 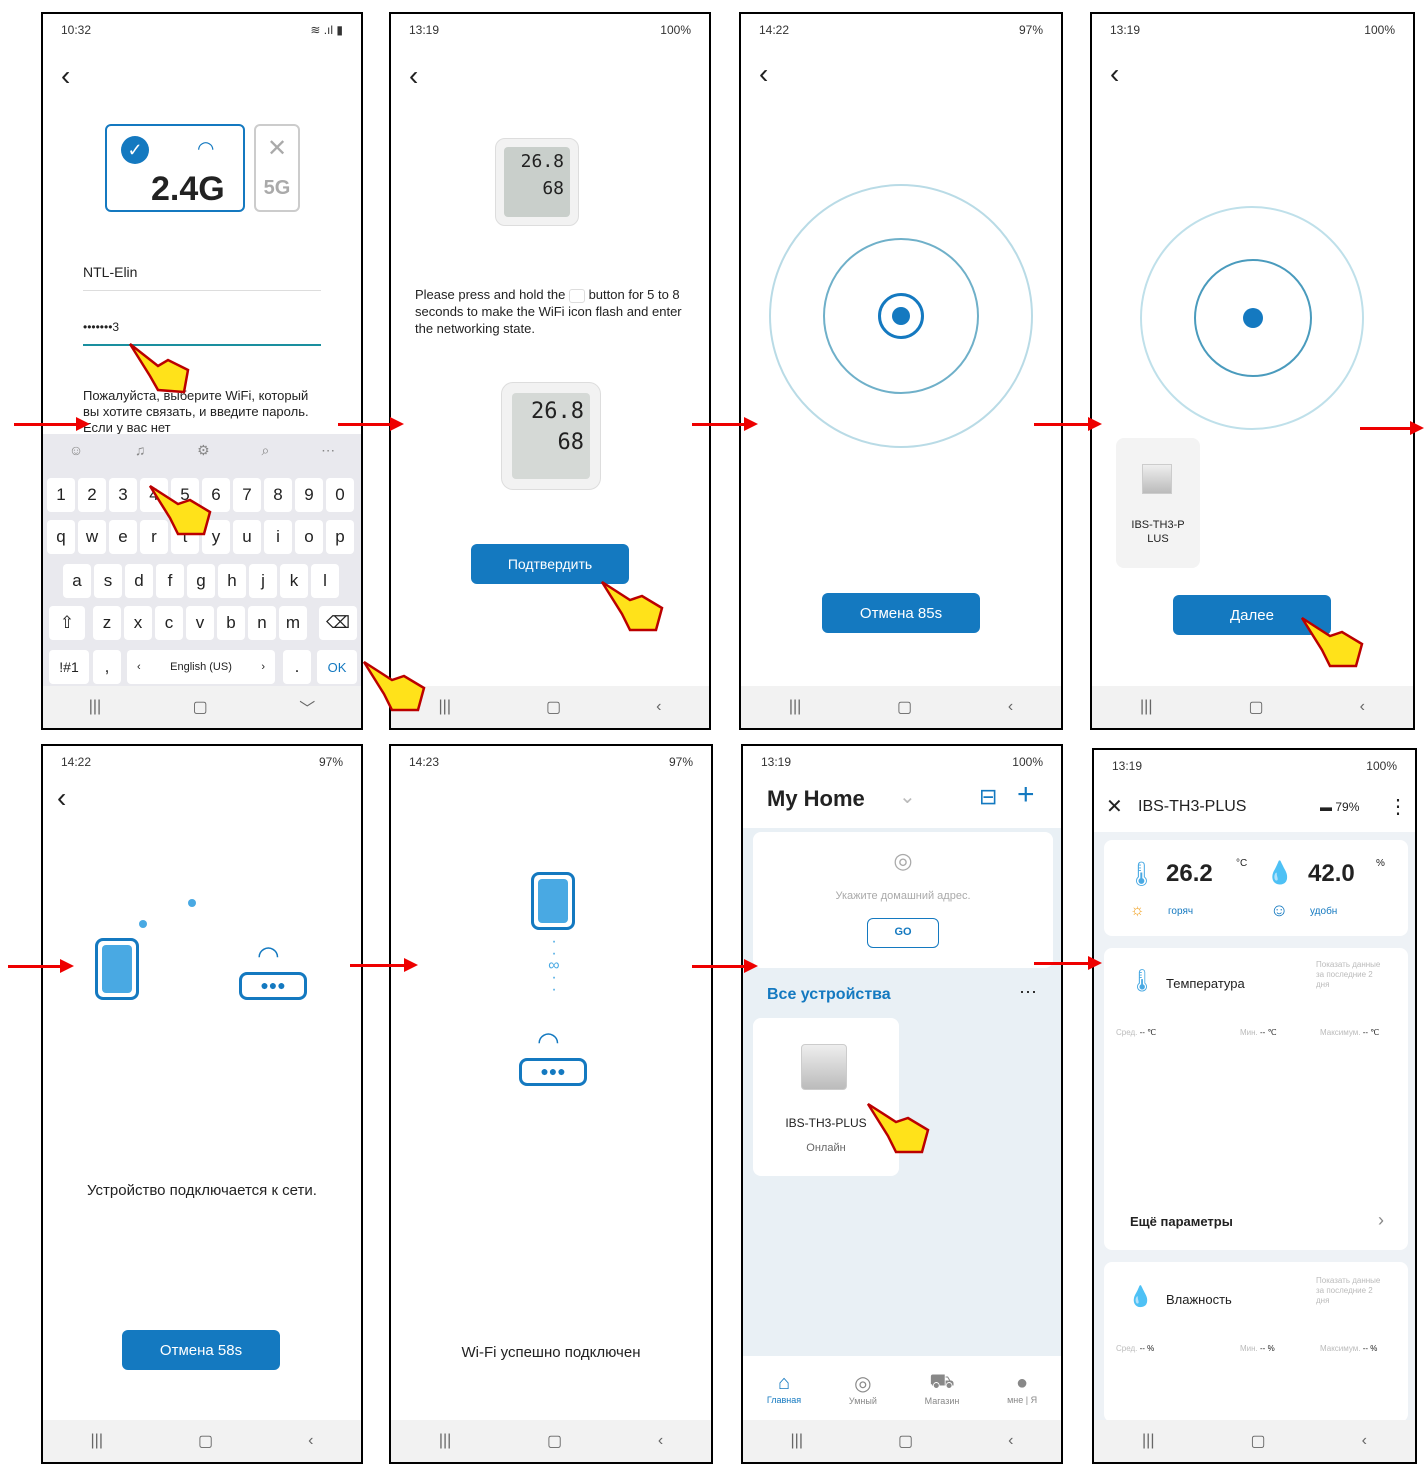 What do you see at coordinates (232, 581) in the screenshot?
I see `key-h: h` at bounding box center [232, 581].